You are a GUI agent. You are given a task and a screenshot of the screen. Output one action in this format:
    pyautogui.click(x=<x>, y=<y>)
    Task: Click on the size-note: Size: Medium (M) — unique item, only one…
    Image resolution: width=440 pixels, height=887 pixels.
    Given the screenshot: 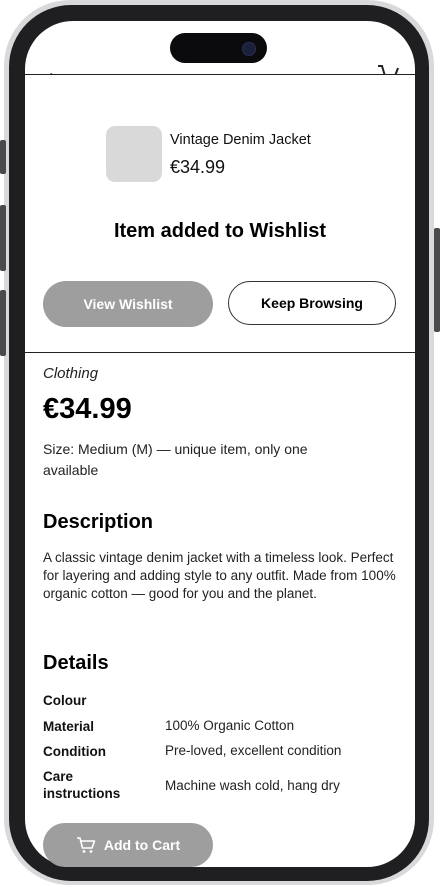 What is the action you would take?
    pyautogui.click(x=175, y=459)
    